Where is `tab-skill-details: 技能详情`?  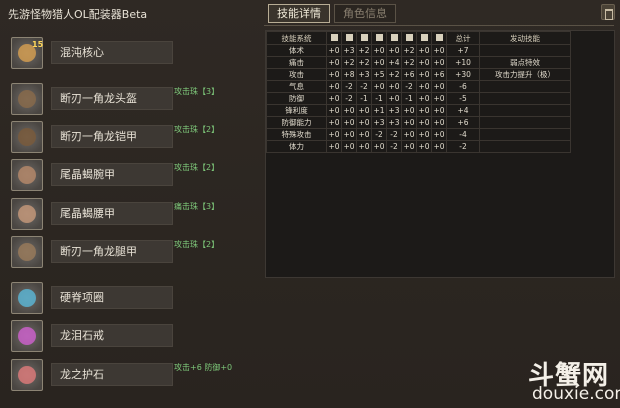
tab-skill-details: 技能详情 is located at coordinates (299, 13).